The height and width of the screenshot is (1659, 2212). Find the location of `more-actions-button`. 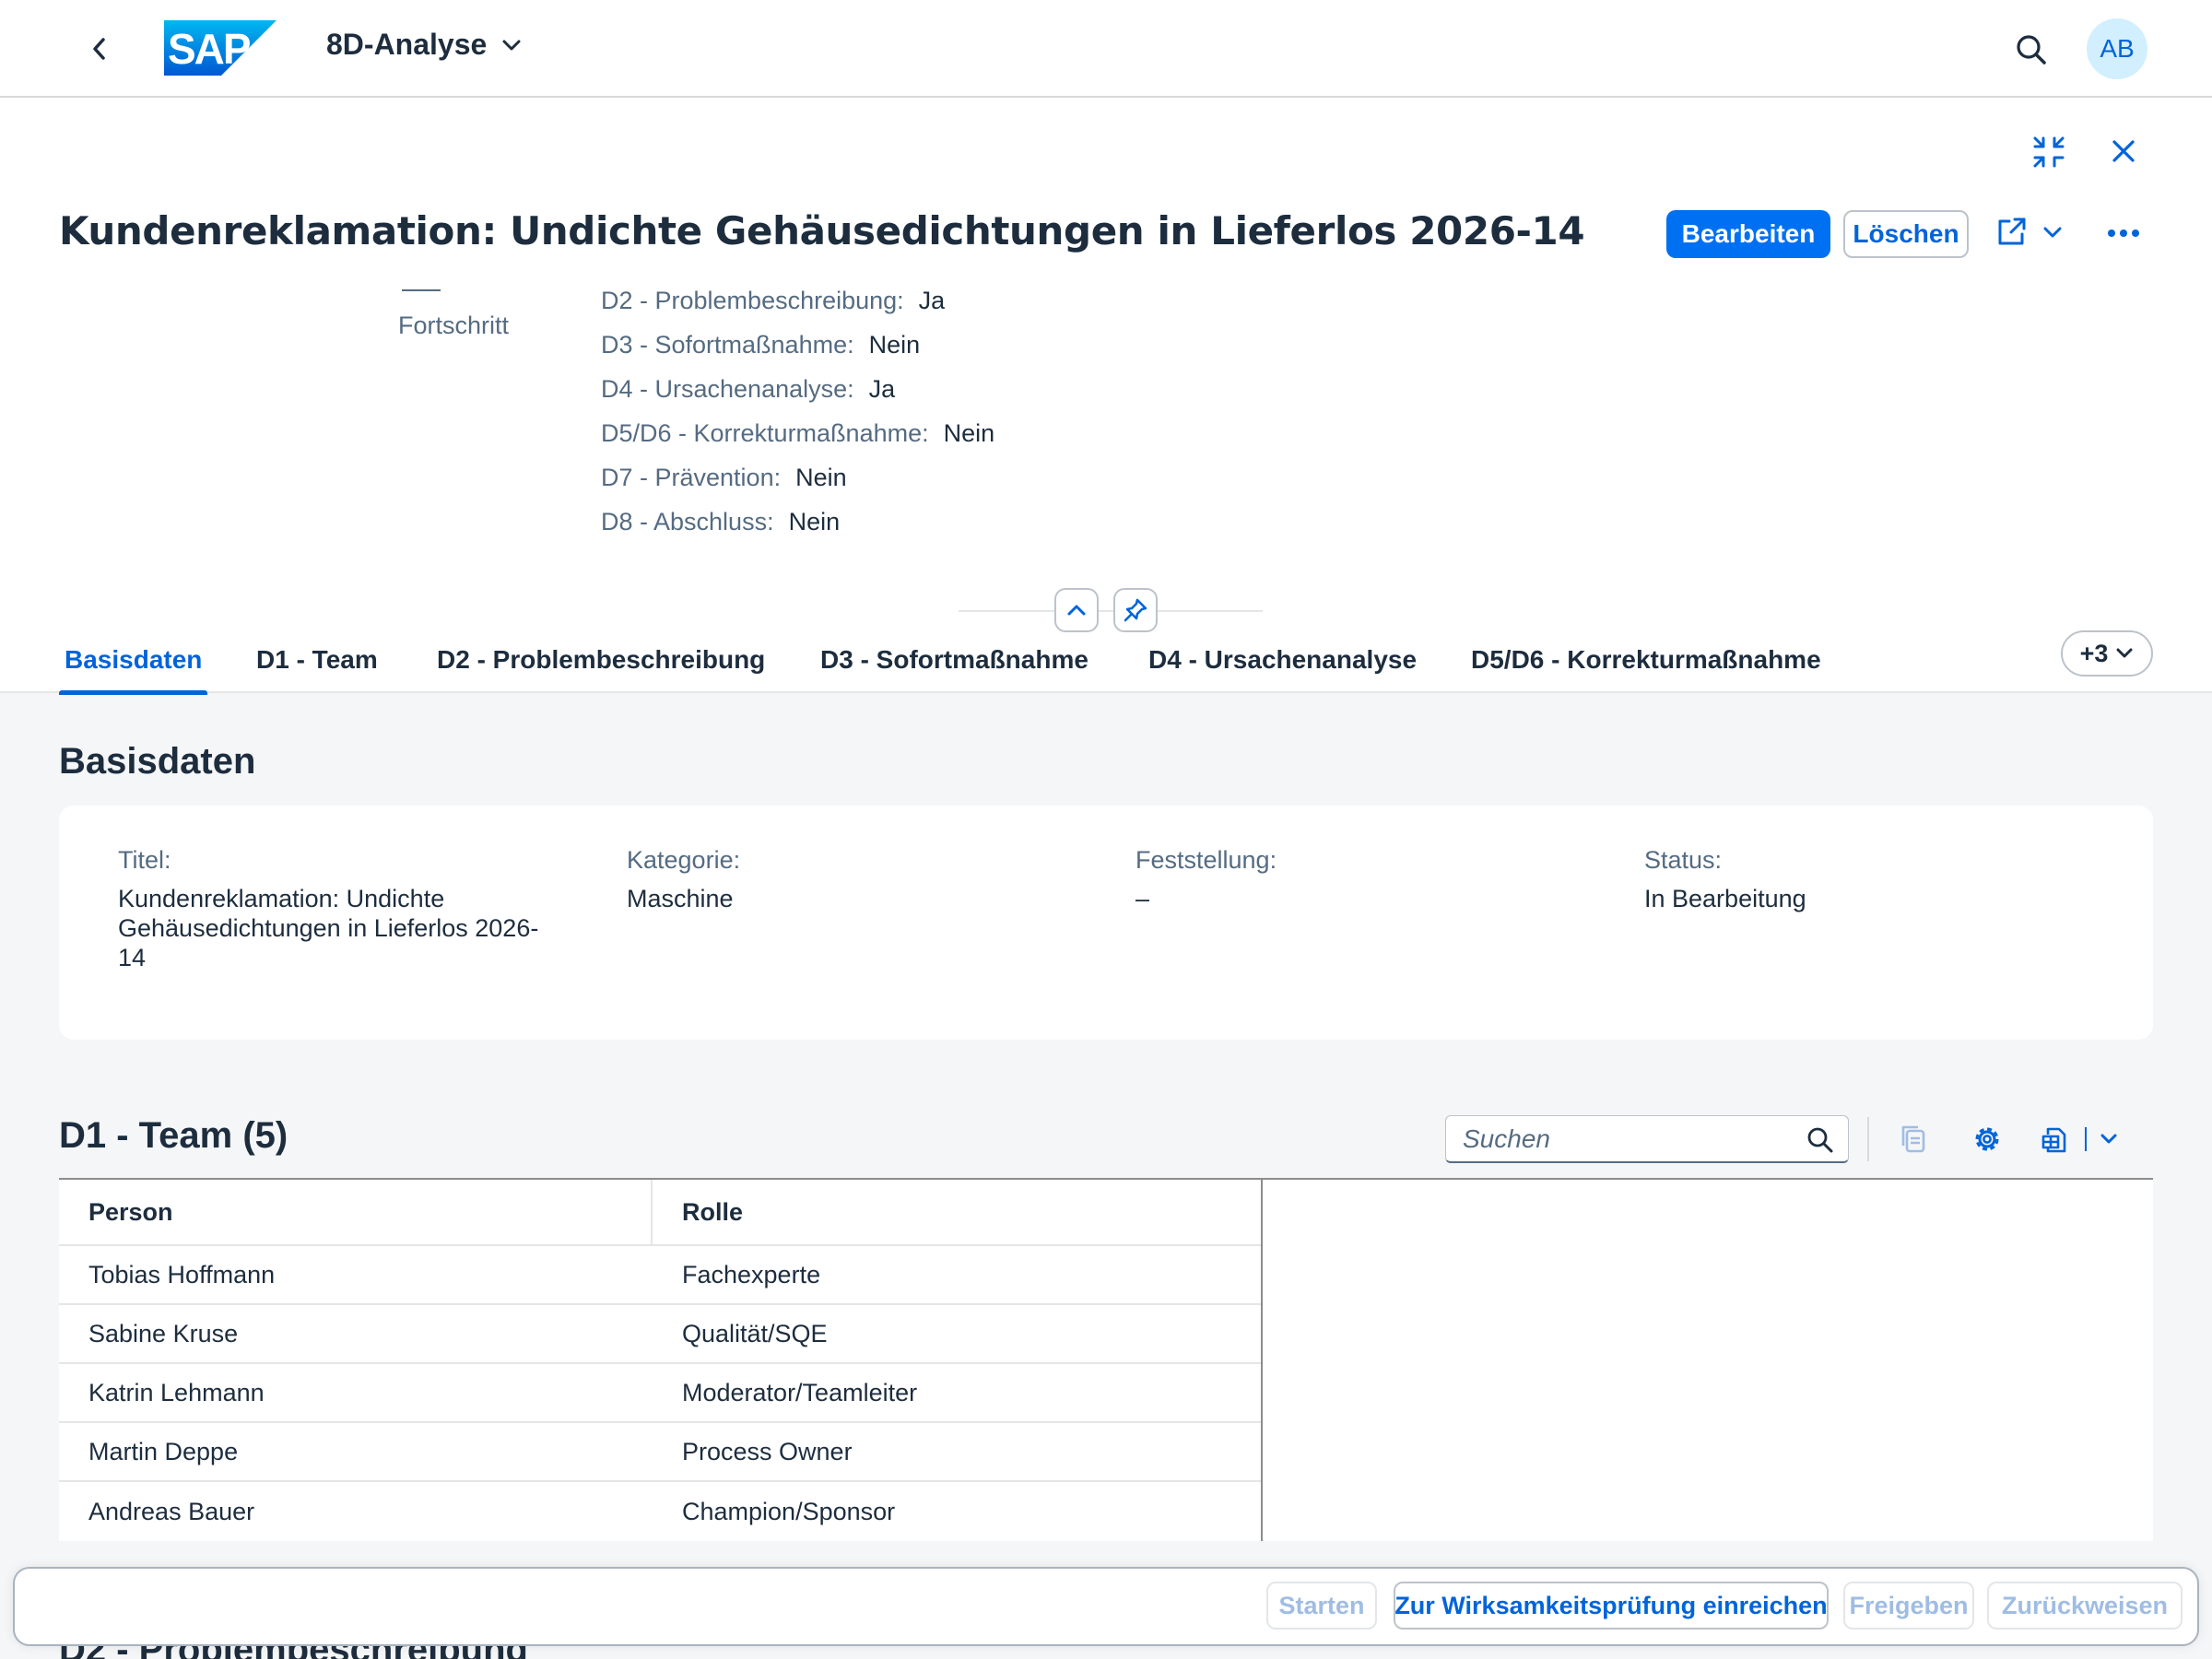

more-actions-button is located at coordinates (2123, 235).